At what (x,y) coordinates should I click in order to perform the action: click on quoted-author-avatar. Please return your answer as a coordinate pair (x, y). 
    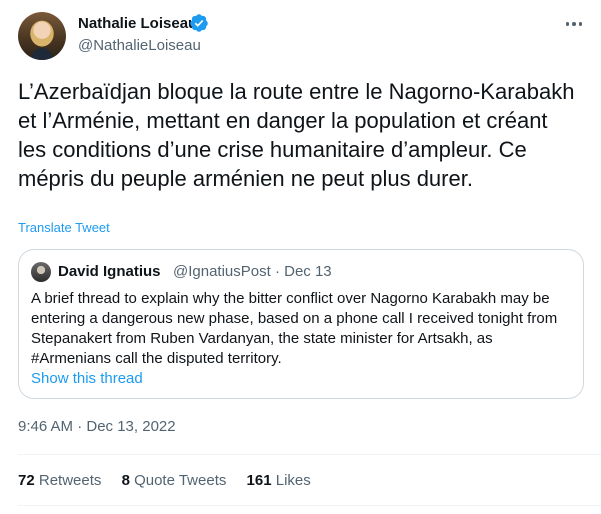
    Looking at the image, I should click on (41, 272).